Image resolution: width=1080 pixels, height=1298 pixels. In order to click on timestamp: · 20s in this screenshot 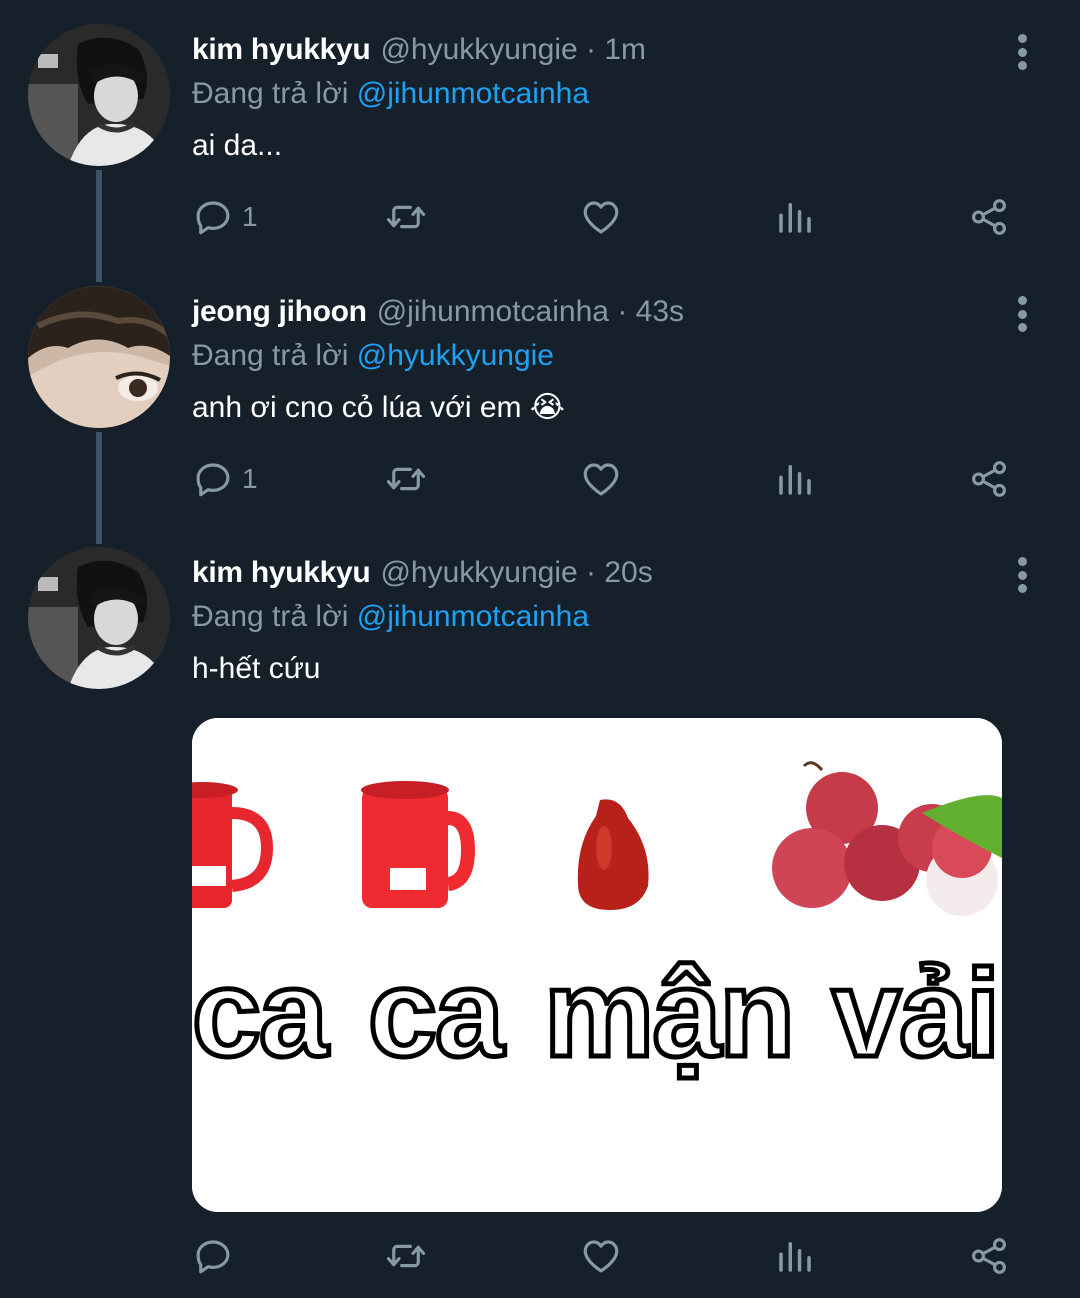, I will do `click(619, 572)`.